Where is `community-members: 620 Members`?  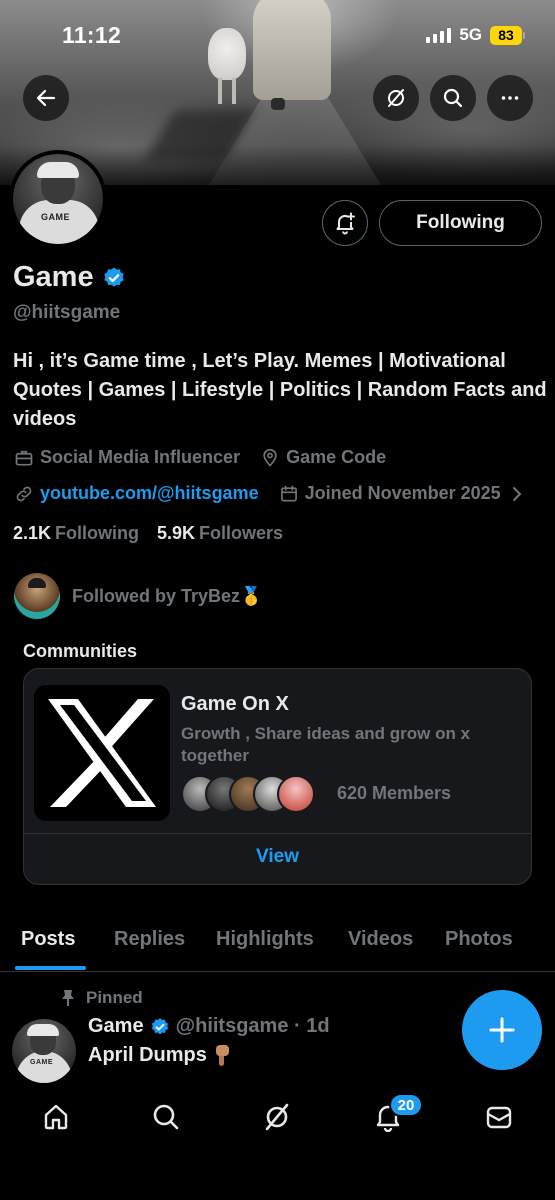 community-members: 620 Members is located at coordinates (394, 793).